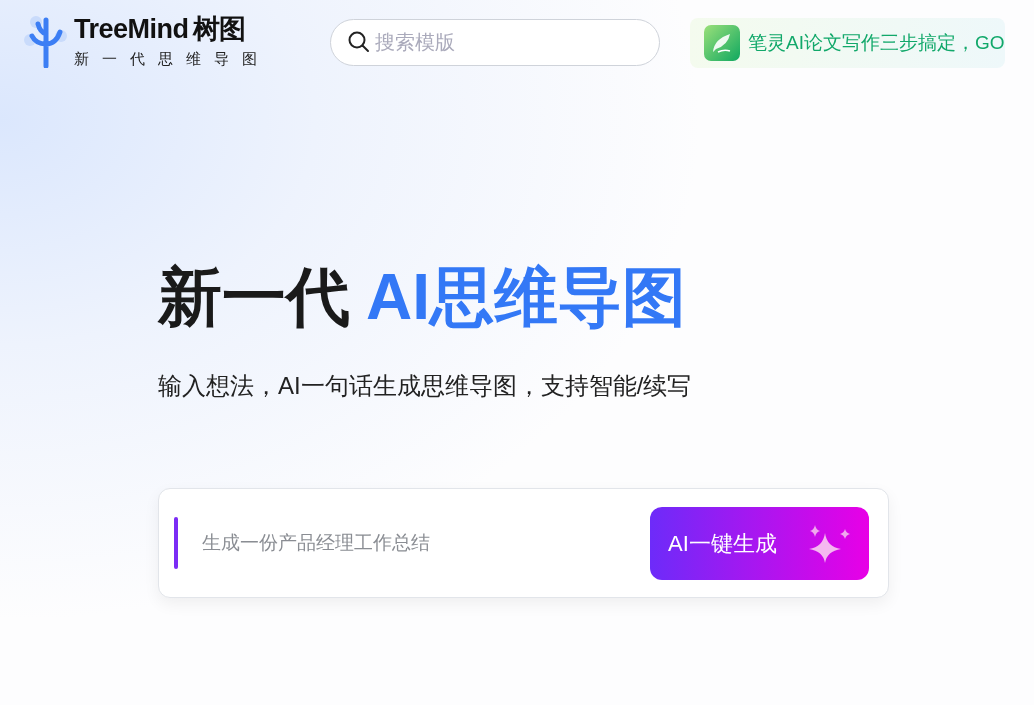  What do you see at coordinates (526, 297) in the screenshot?
I see `hero-title-highlight: AI思维导图` at bounding box center [526, 297].